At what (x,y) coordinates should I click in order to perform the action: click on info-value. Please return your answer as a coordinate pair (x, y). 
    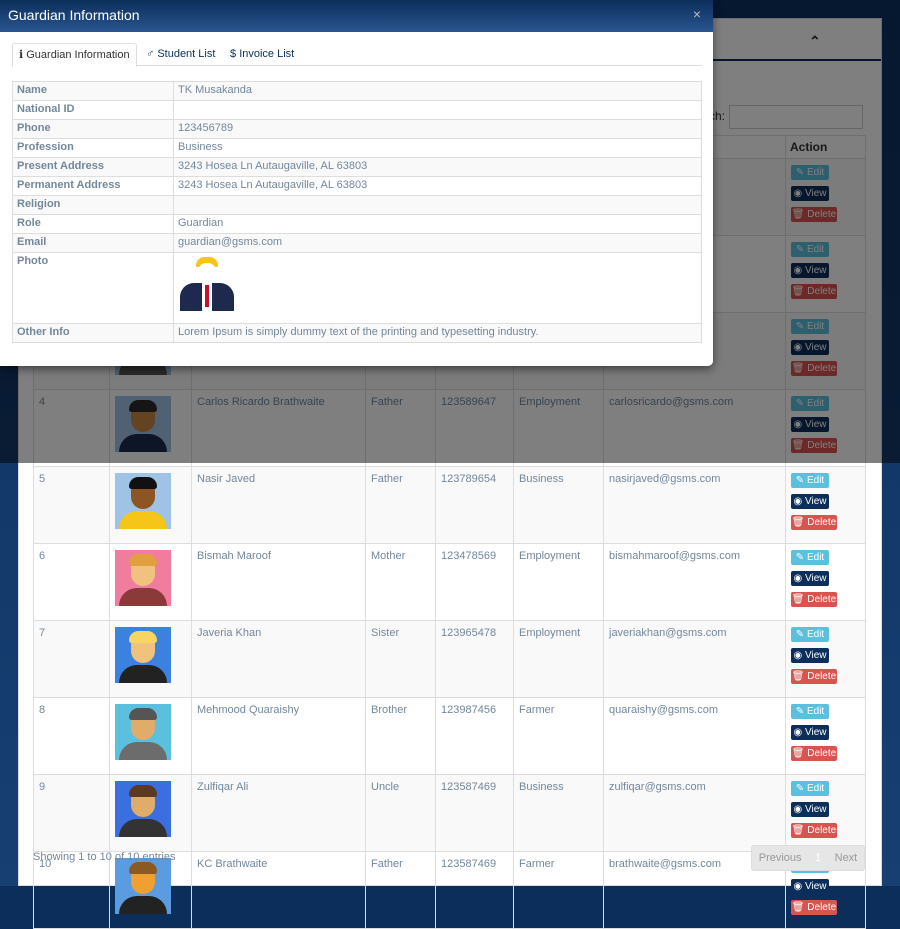
    Looking at the image, I should click on (437, 110).